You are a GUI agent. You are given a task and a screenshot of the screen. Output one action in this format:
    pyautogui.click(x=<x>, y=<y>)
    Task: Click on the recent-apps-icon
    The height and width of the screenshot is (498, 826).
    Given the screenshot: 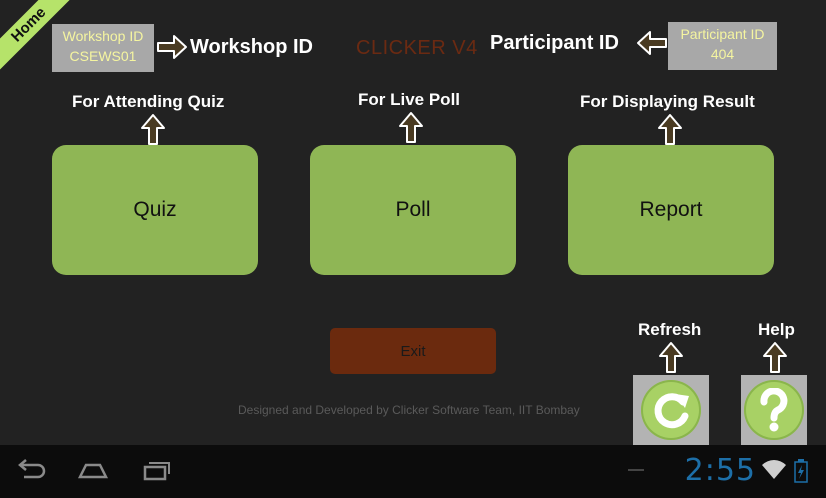 What is the action you would take?
    pyautogui.click(x=157, y=470)
    